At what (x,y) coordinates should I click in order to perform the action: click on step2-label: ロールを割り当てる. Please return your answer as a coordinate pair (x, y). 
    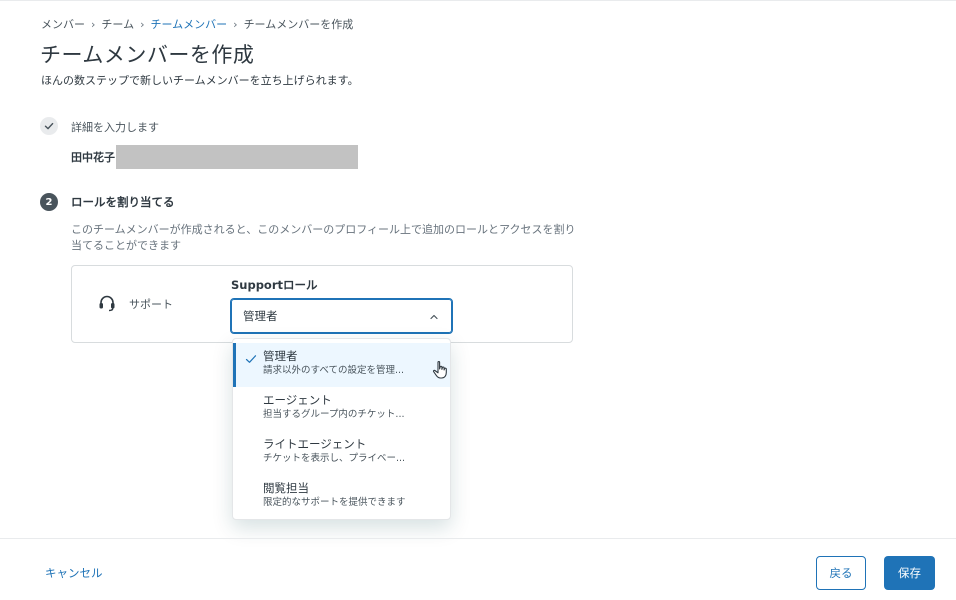
    Looking at the image, I should click on (123, 202).